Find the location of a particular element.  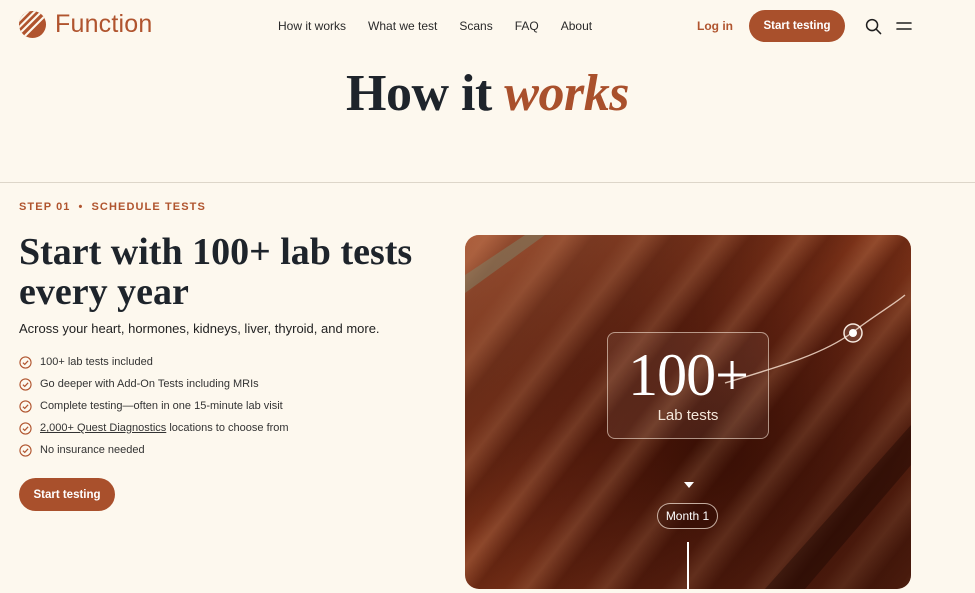

step-name: SCHEDULE TESTS is located at coordinates (148, 207).